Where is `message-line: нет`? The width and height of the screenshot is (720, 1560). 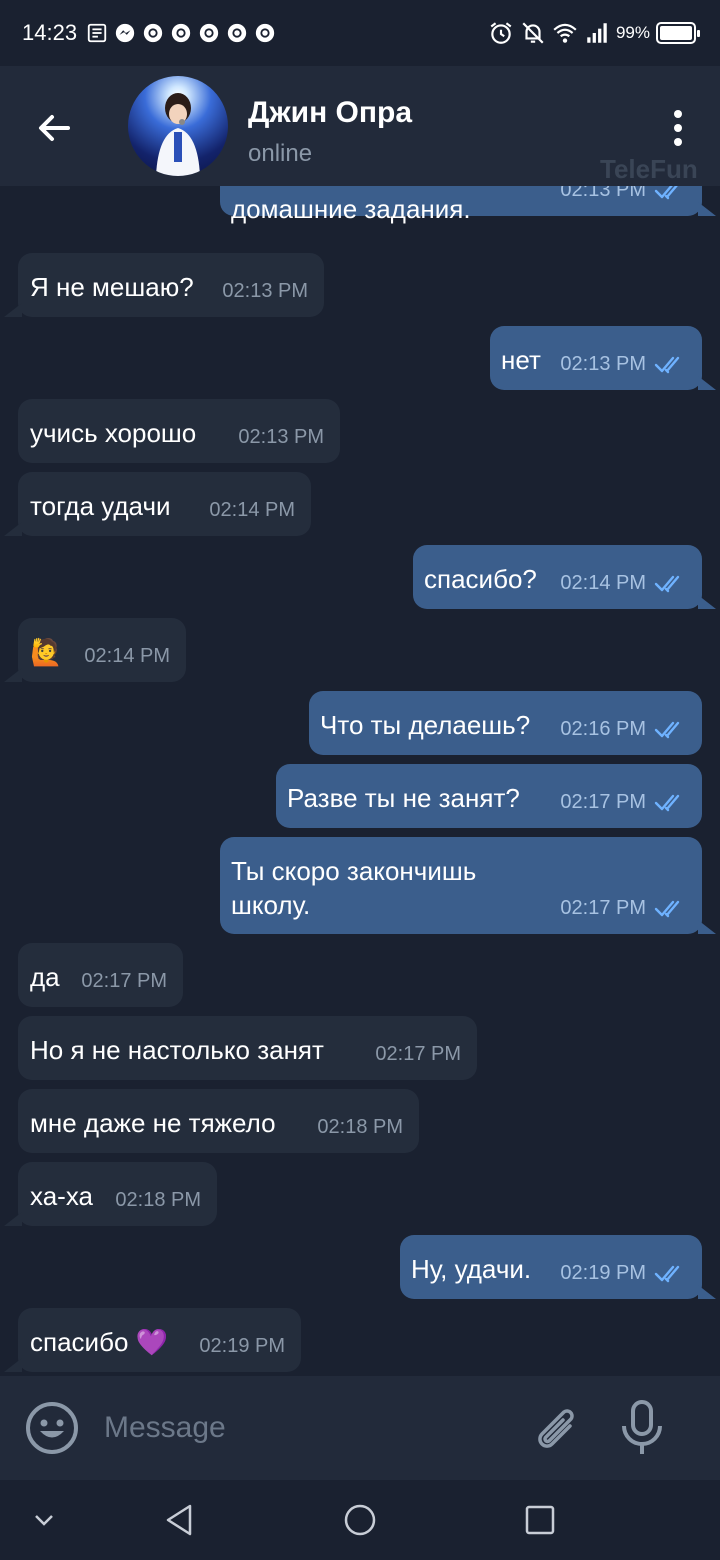
message-line: нет is located at coordinates (521, 360).